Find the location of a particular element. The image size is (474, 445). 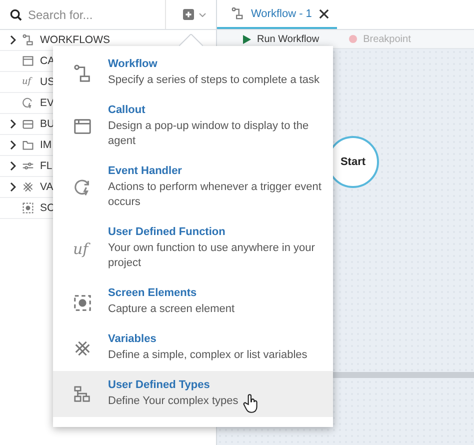

tree-item-label: VA is located at coordinates (47, 187).